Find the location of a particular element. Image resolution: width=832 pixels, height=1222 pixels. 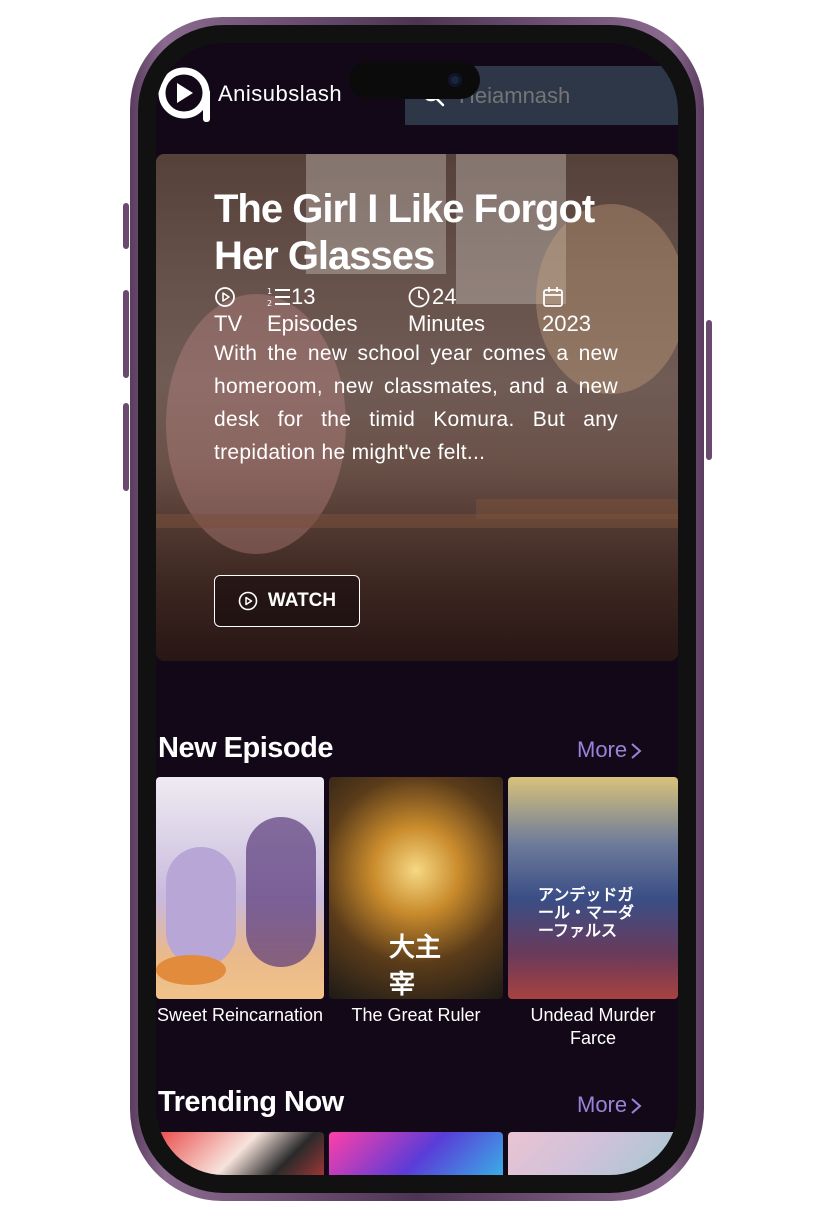

new-episode-heading: New Episode is located at coordinates (246, 748).